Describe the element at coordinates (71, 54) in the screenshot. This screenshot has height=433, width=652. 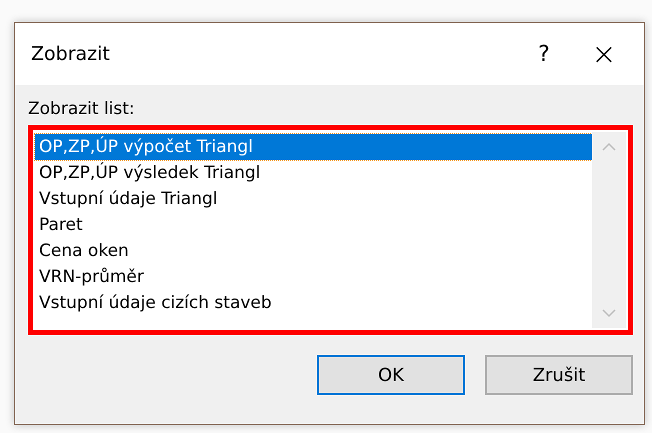
I see `window-title: Zobrazit` at that location.